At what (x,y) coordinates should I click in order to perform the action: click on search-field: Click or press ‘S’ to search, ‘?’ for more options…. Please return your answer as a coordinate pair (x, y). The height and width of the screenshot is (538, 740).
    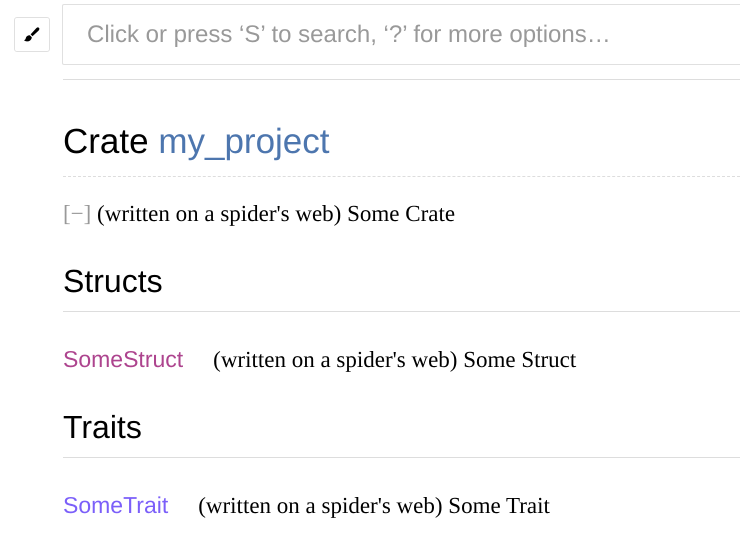
    Looking at the image, I should click on (401, 34).